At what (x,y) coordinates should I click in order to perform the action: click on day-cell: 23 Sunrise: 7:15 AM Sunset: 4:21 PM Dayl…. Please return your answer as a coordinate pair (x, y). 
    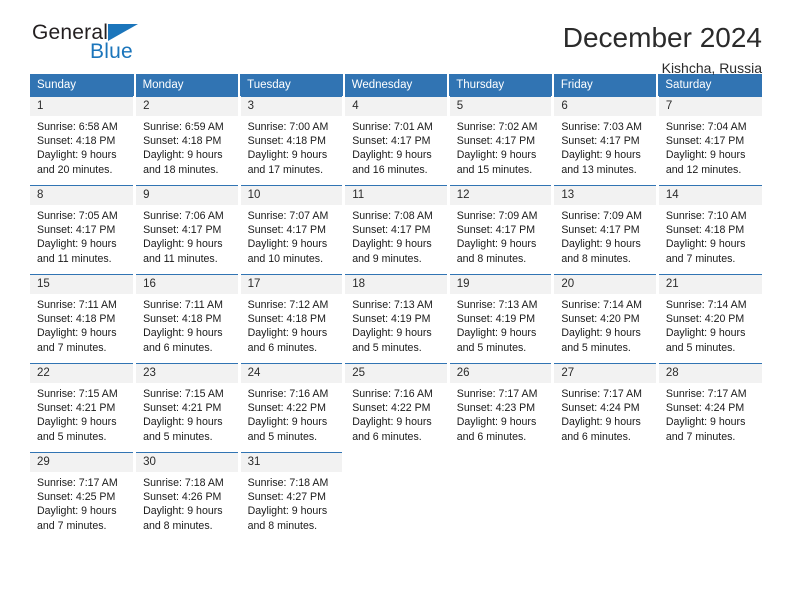
    Looking at the image, I should click on (187, 408).